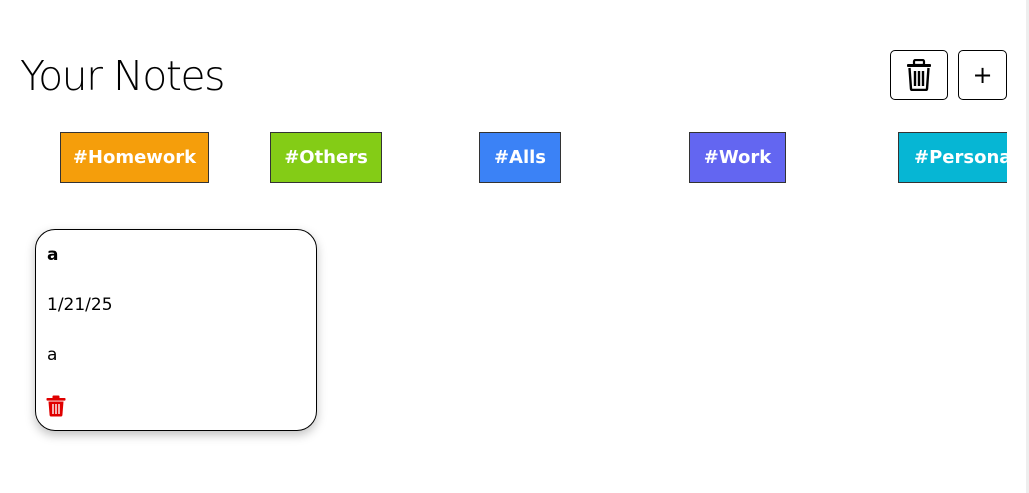 The height and width of the screenshot is (493, 1029). I want to click on tag-homework: #Homework, so click(134, 157).